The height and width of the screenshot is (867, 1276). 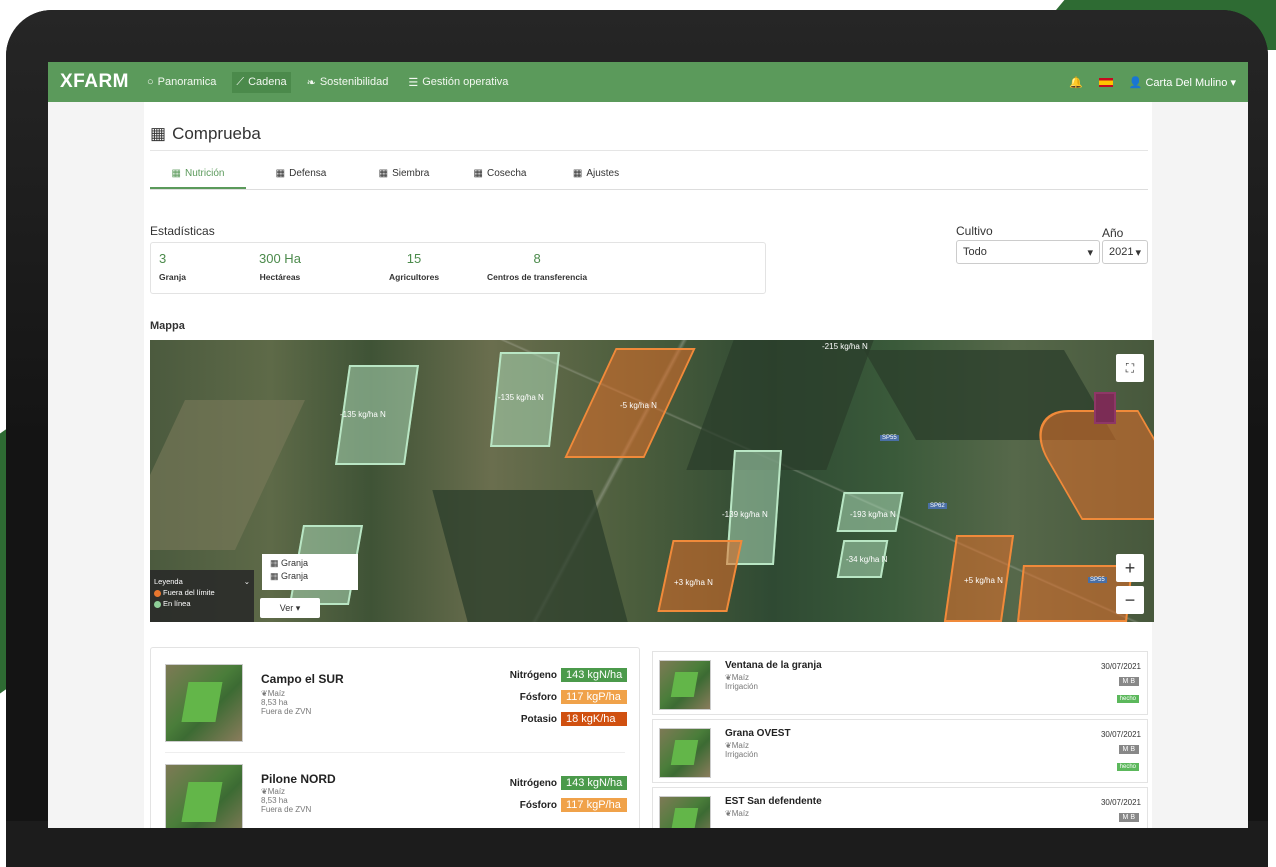 I want to click on nav-item-gestion: ☰ Gestión operativa, so click(x=458, y=82).